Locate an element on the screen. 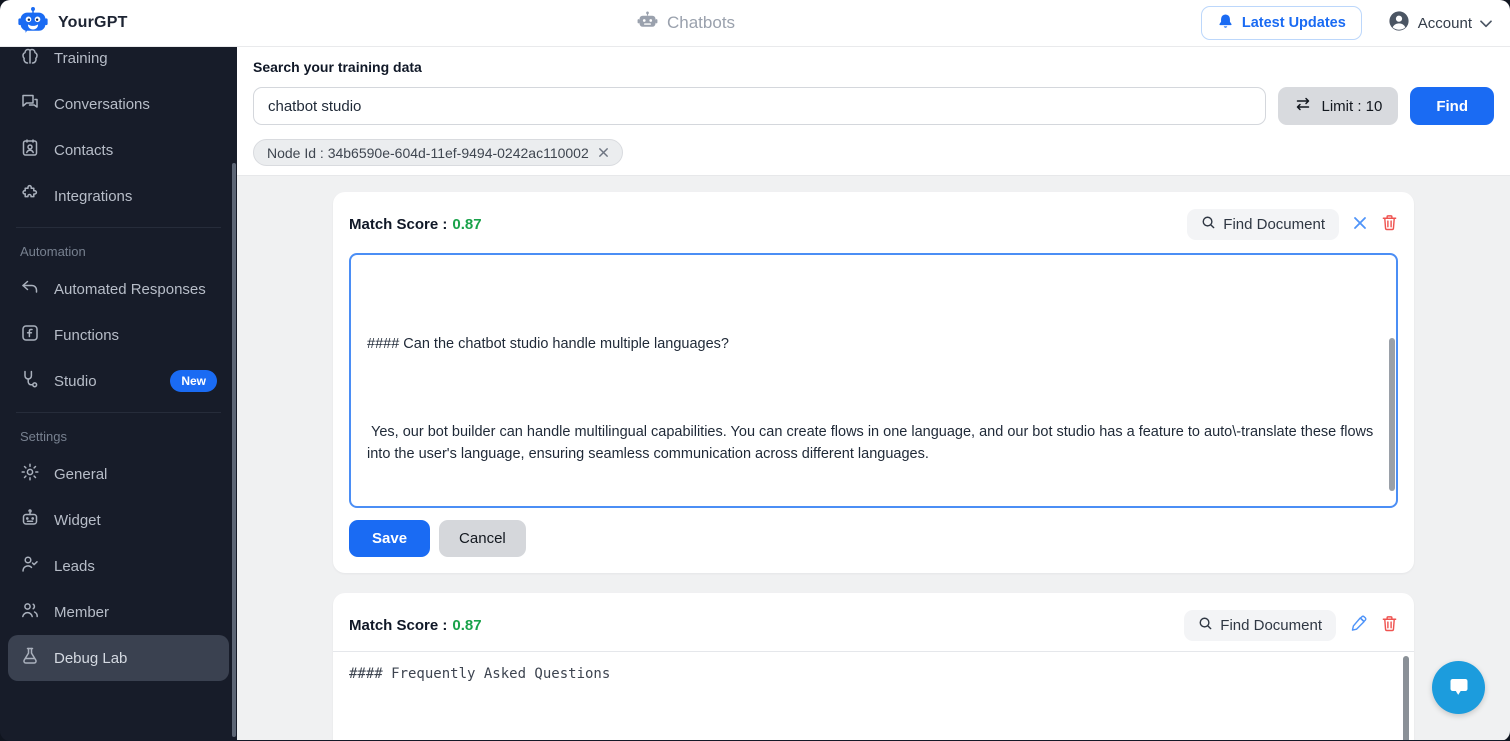 Image resolution: width=1510 pixels, height=741 pixels. sidebar-scrollbar is located at coordinates (234, 450).